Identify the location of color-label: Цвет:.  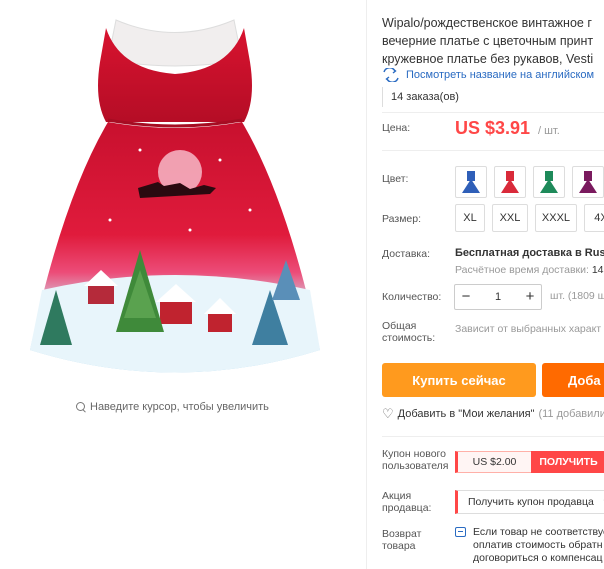
(395, 179).